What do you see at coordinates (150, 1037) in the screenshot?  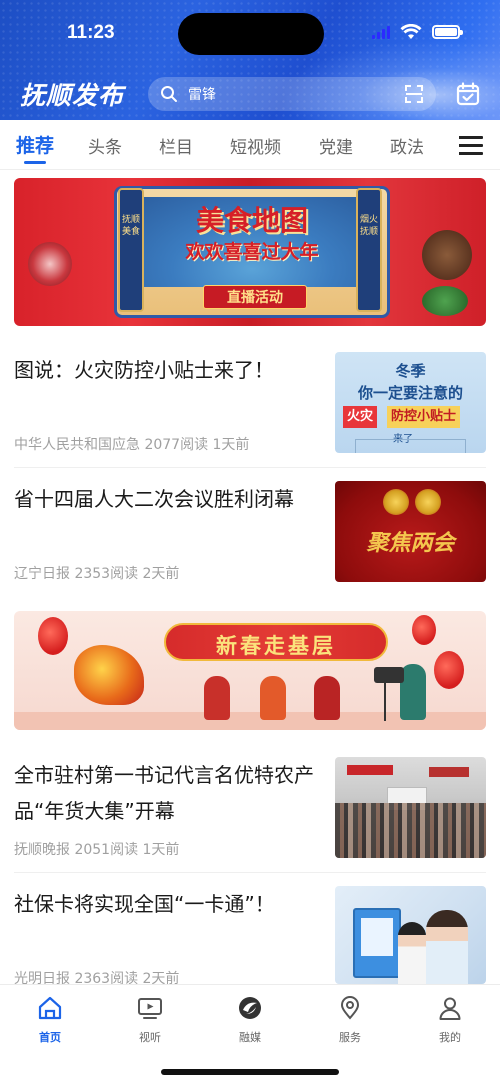 I see `nav-label: 视听` at bounding box center [150, 1037].